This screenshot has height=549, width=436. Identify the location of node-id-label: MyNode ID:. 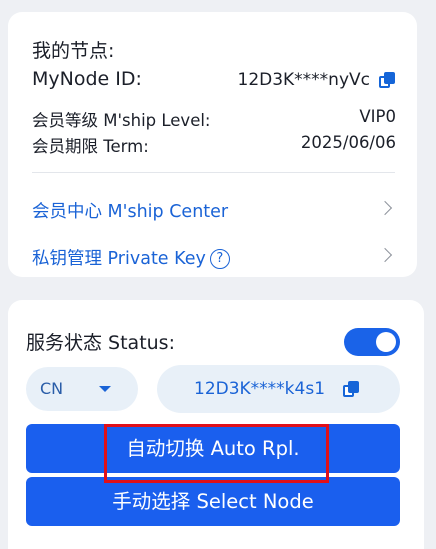
(87, 79).